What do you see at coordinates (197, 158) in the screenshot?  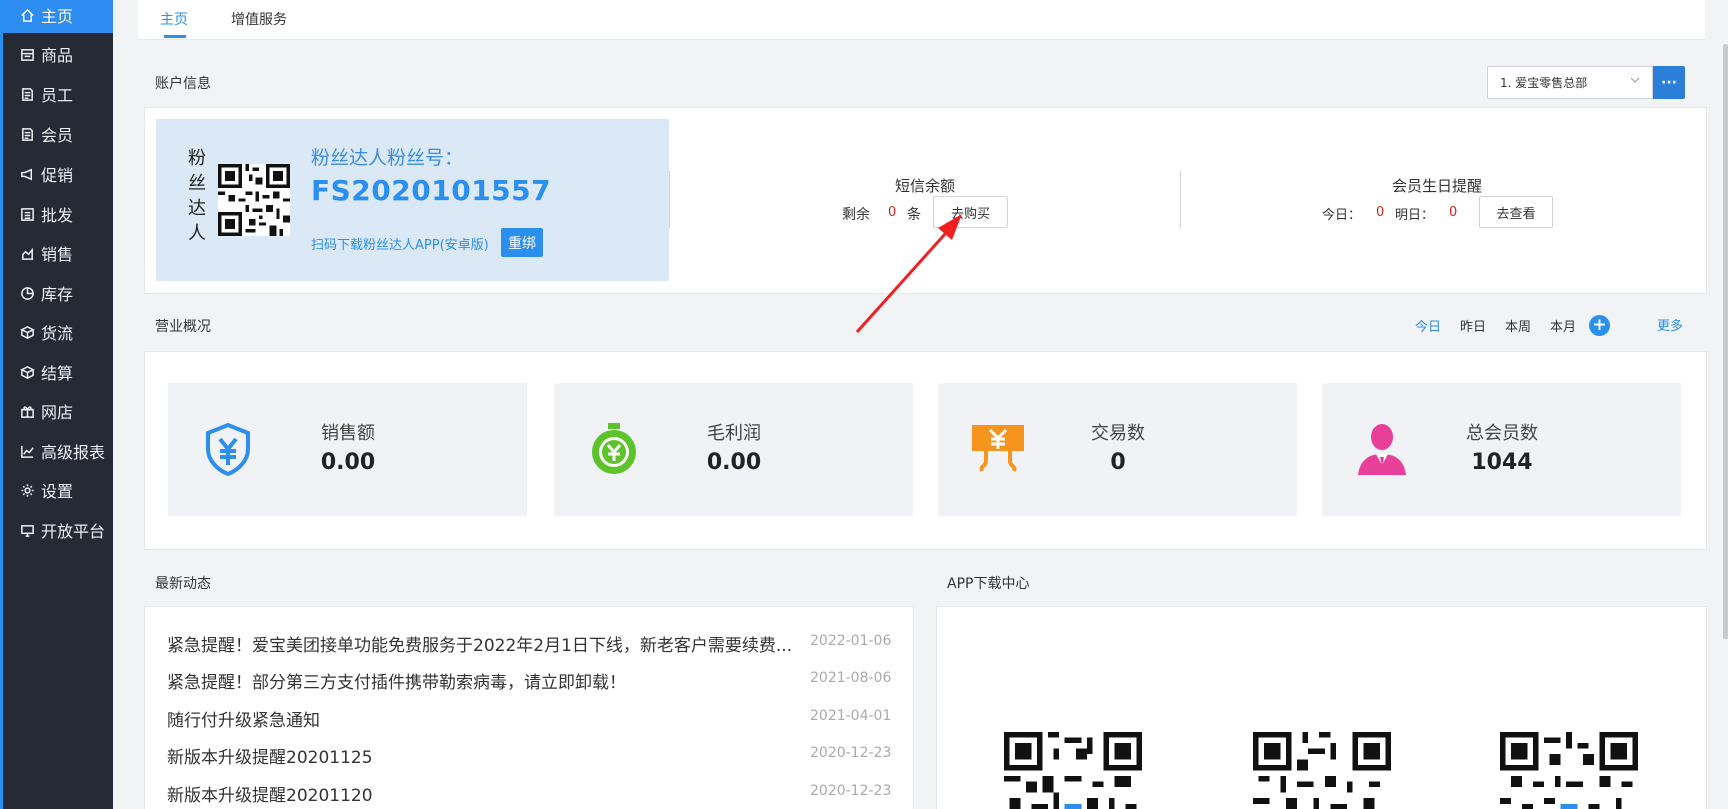 I see `brand-char: 粉` at bounding box center [197, 158].